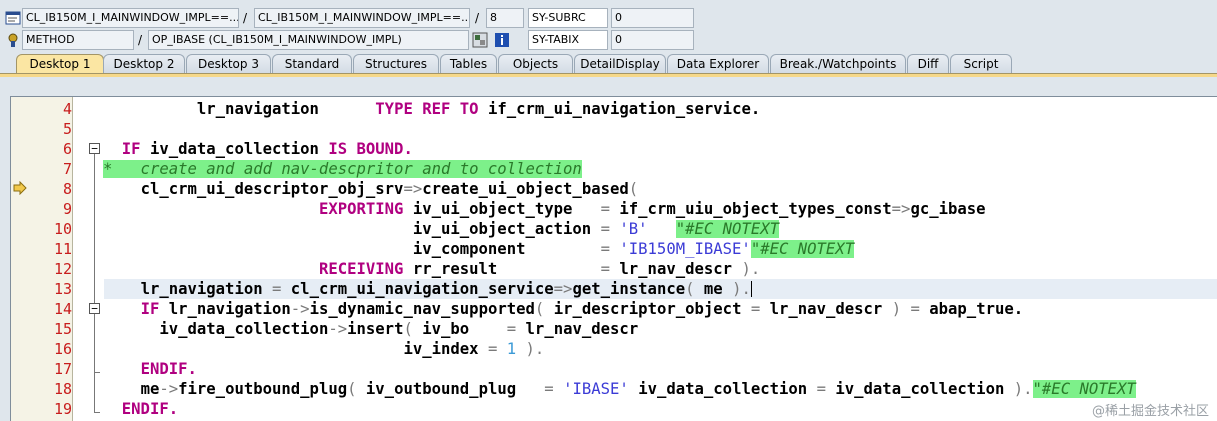  I want to click on tab-panel-edge, so click(608, 75).